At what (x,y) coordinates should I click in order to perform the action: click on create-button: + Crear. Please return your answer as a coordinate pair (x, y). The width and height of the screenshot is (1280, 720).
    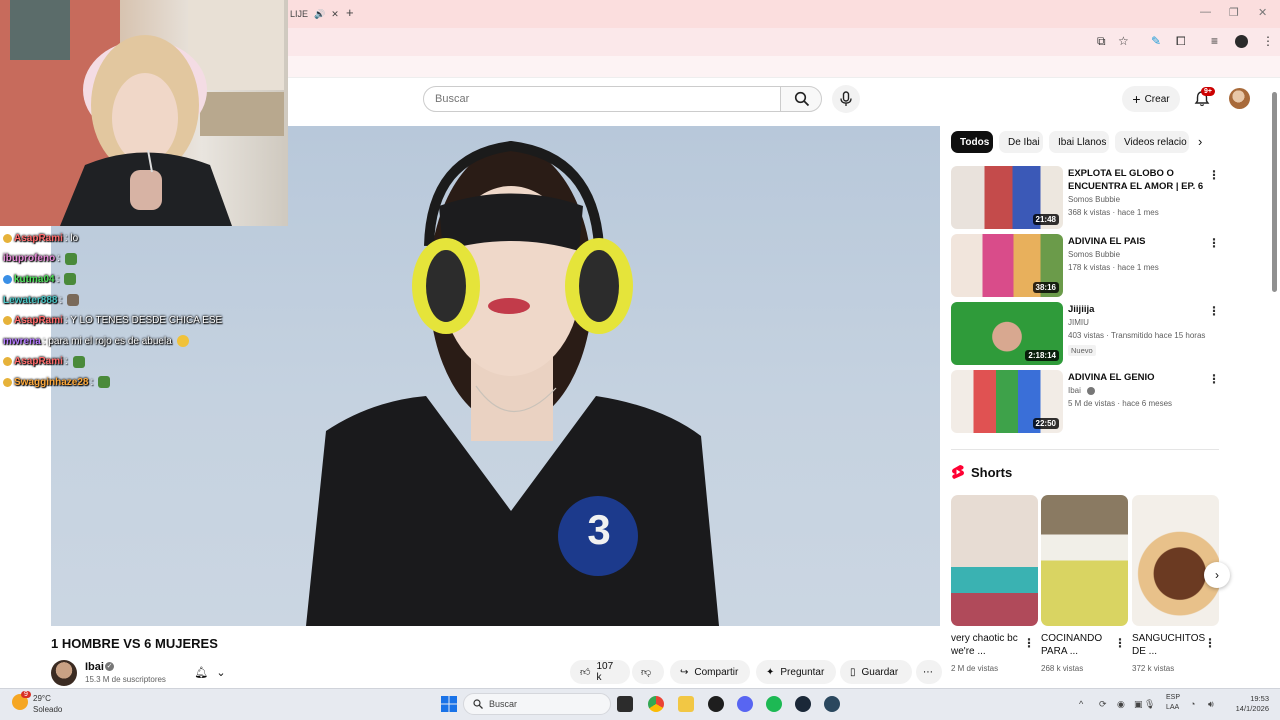
    Looking at the image, I should click on (1151, 99).